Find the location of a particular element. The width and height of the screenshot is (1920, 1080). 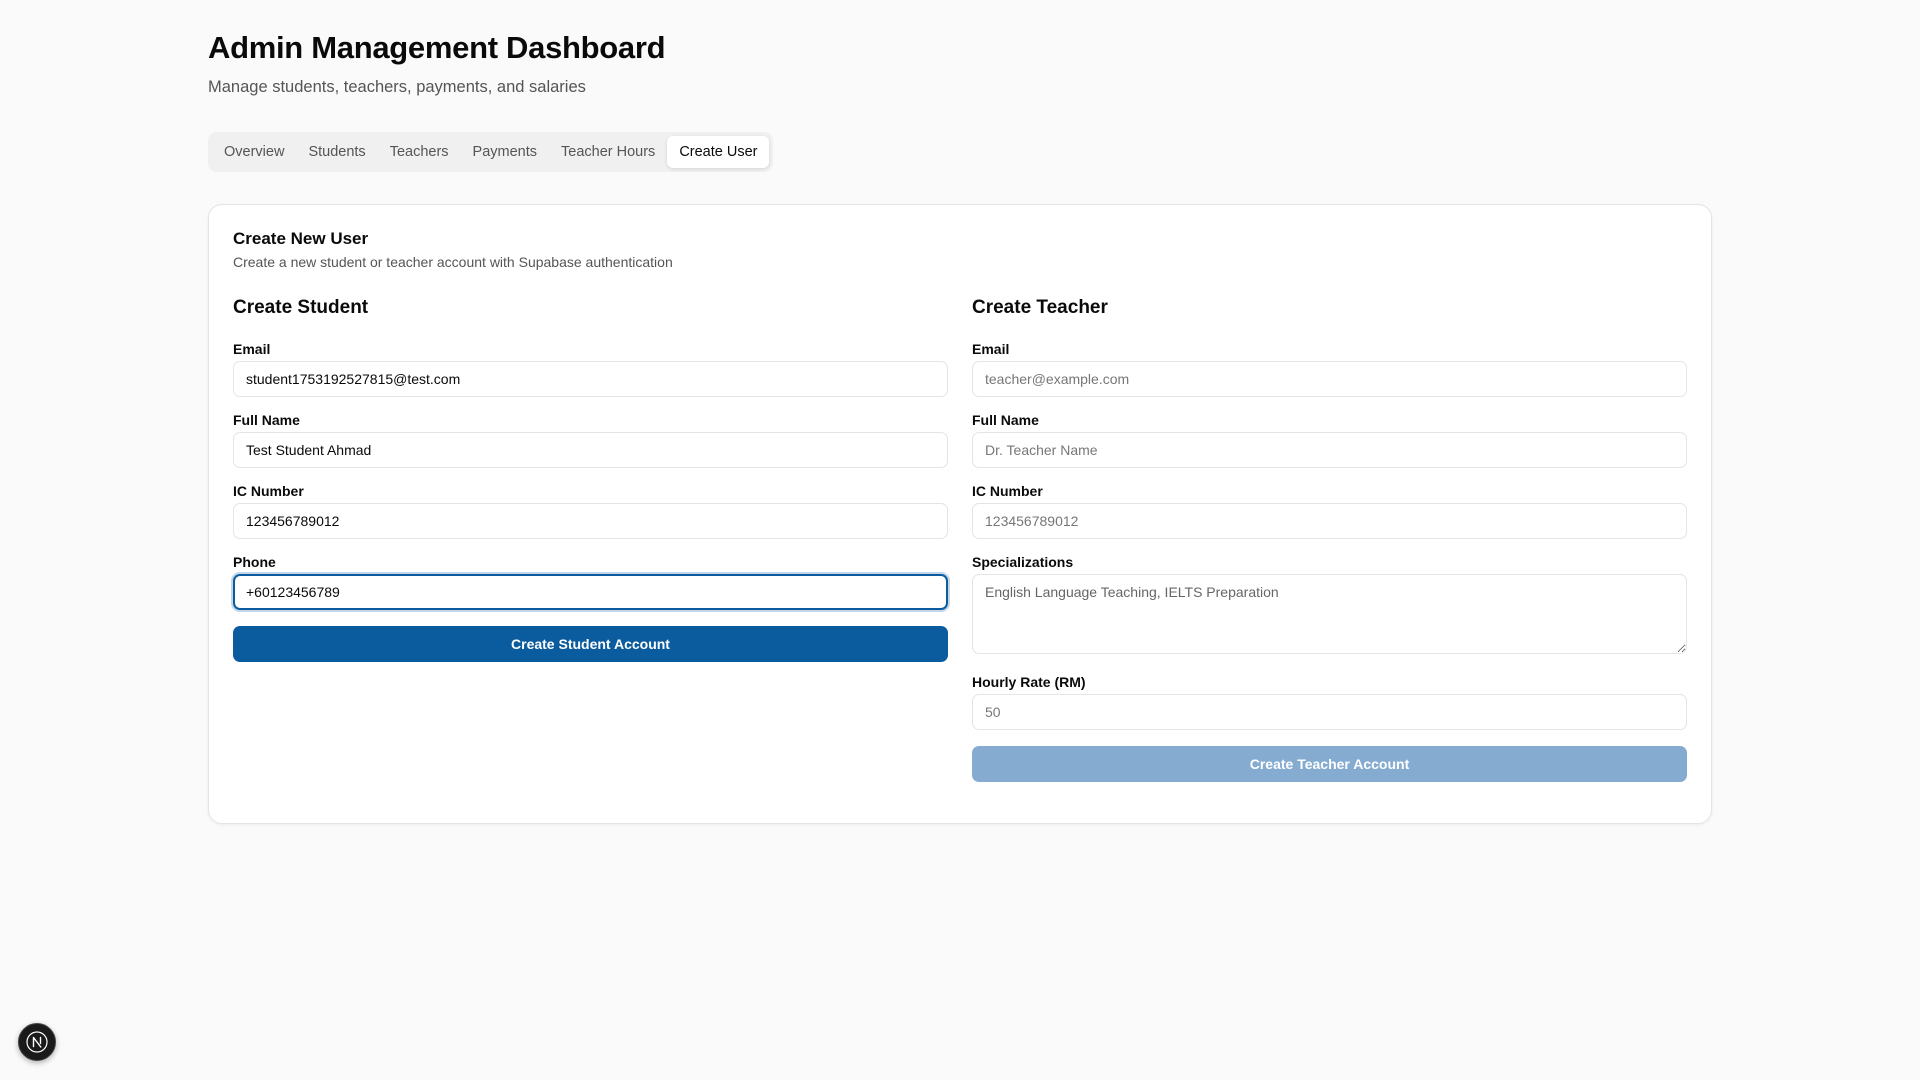

teacher-hourly-rate-field: Hourly Rate (RM) is located at coordinates (1329, 702).